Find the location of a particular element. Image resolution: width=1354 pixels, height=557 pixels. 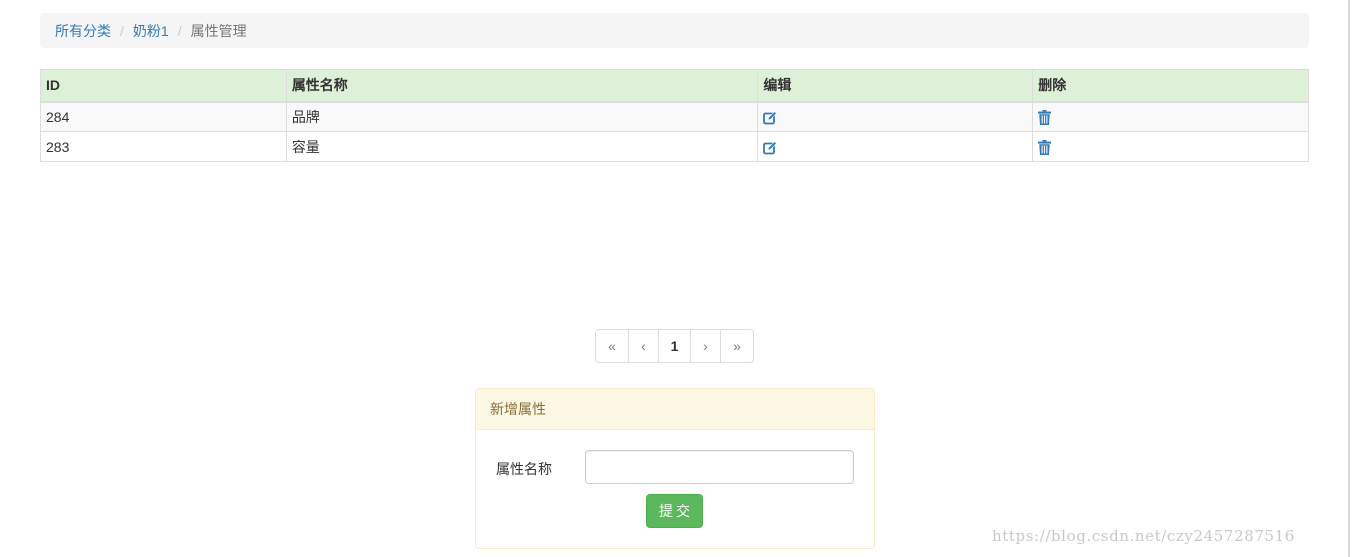

pagination-prev-button: ‹ is located at coordinates (643, 346).